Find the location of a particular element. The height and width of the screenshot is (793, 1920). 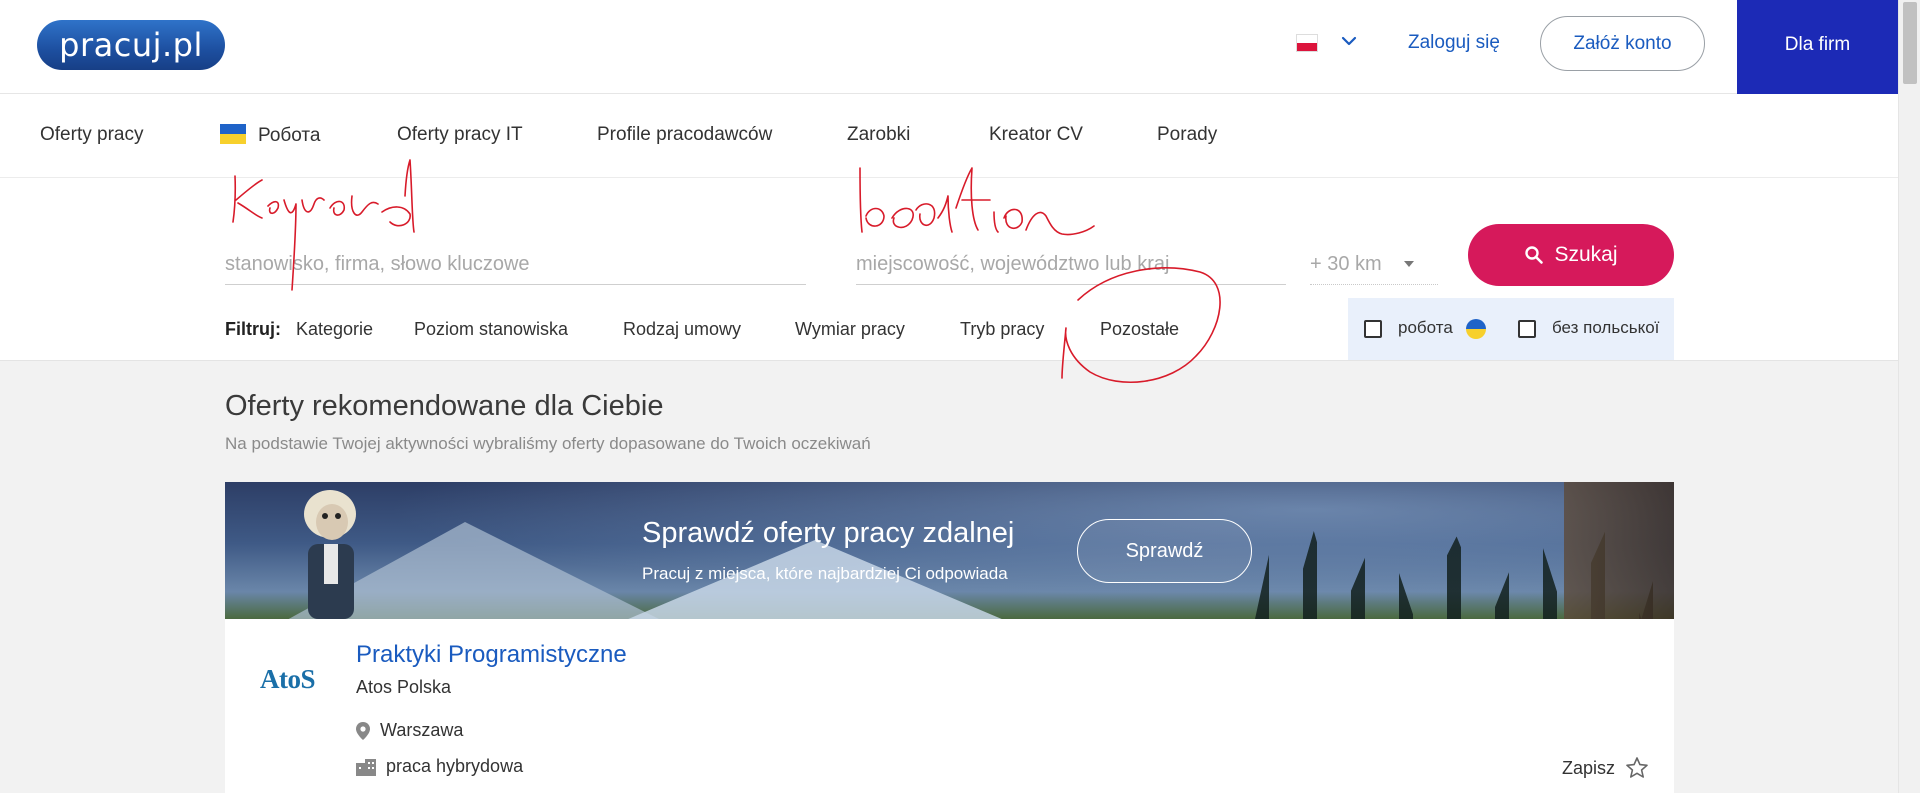

caret-down-icon is located at coordinates (1409, 264).